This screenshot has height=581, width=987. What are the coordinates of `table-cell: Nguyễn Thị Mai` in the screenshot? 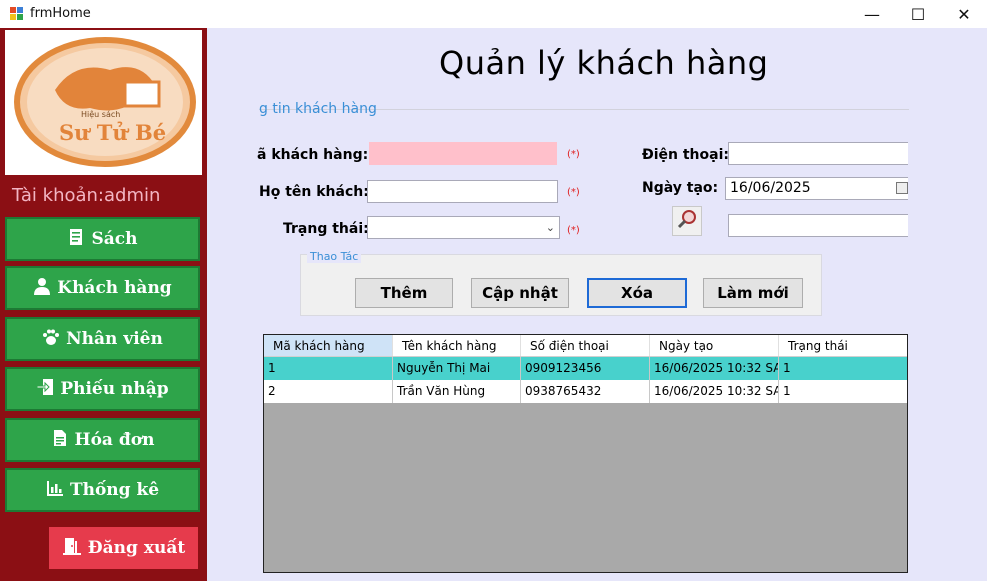 It's located at (457, 368).